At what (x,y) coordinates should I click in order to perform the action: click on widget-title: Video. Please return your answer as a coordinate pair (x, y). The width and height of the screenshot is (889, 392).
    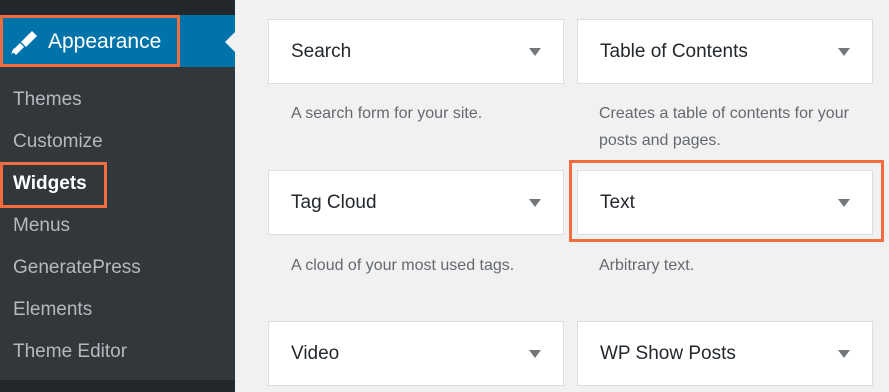
    Looking at the image, I should click on (315, 353).